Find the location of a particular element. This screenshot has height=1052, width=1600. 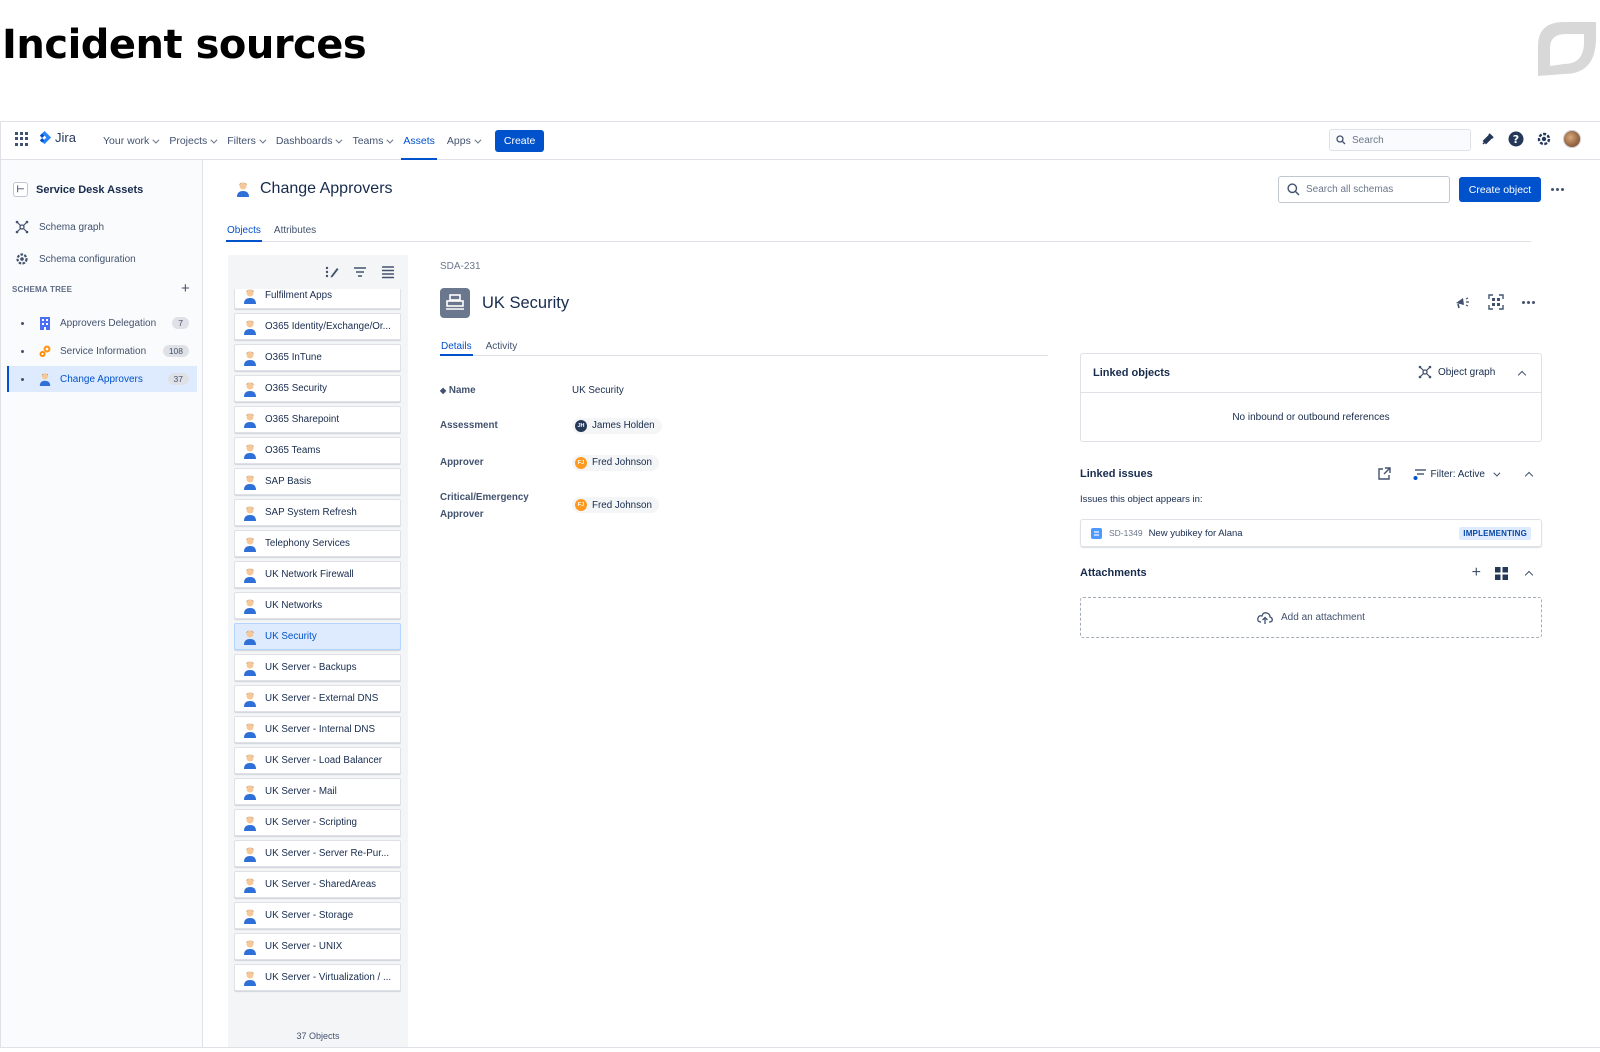

object-list-item: UK Server - Storage is located at coordinates (317, 915).